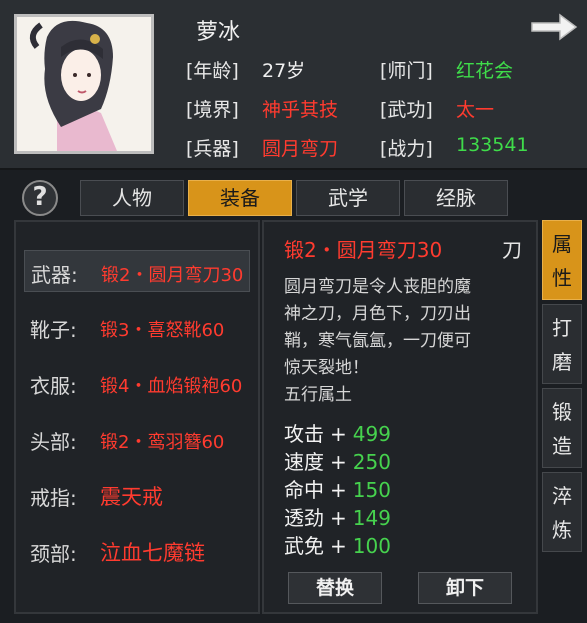 This screenshot has width=587, height=623. What do you see at coordinates (562, 260) in the screenshot?
I see `side-tab-attributes: 属 性` at bounding box center [562, 260].